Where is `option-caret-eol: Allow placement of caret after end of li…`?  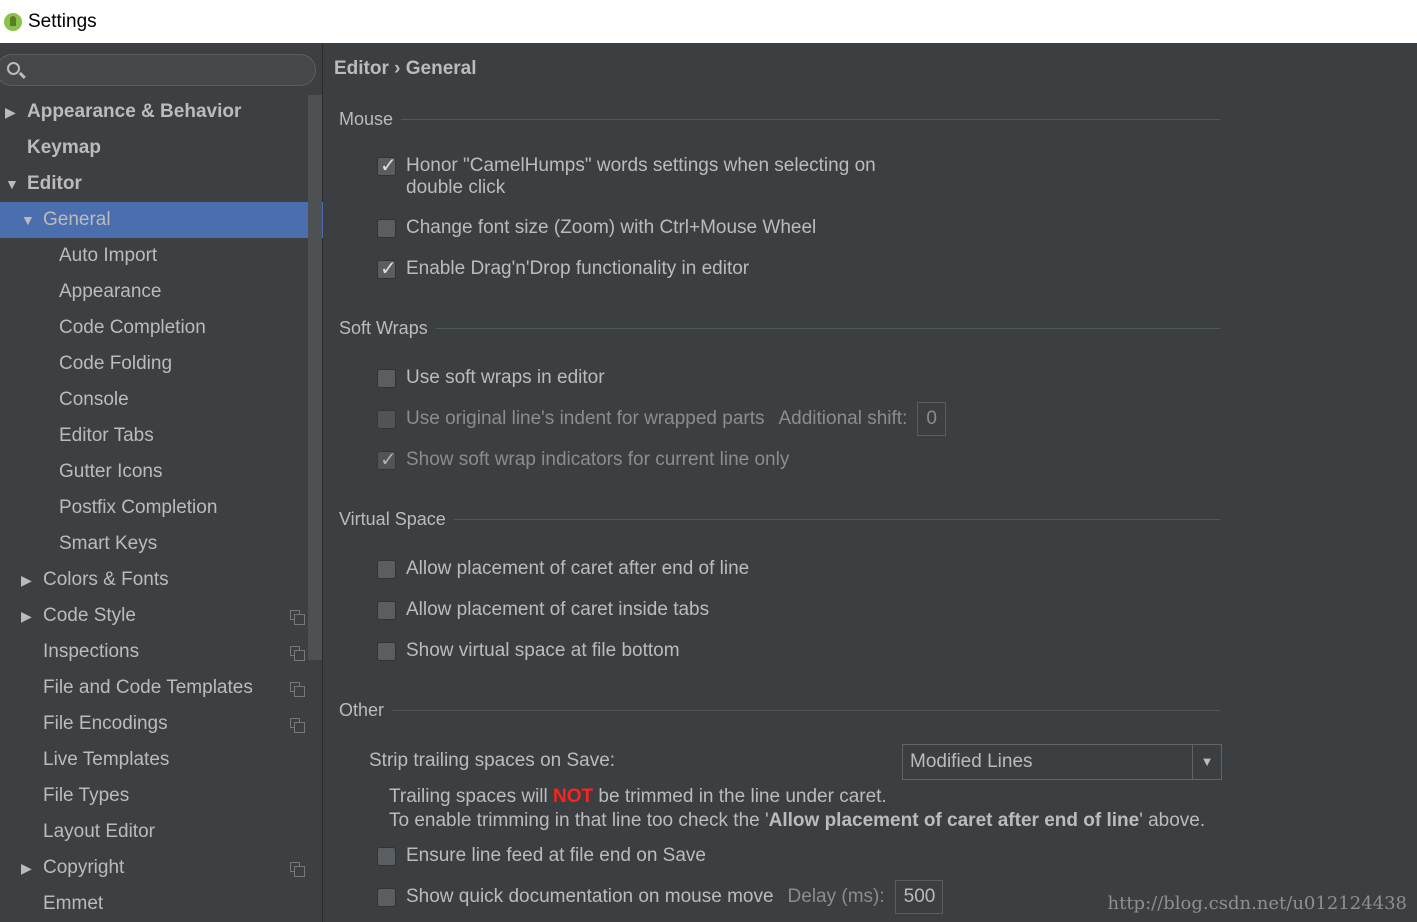
option-caret-eol: Allow placement of caret after end of li… is located at coordinates (563, 569).